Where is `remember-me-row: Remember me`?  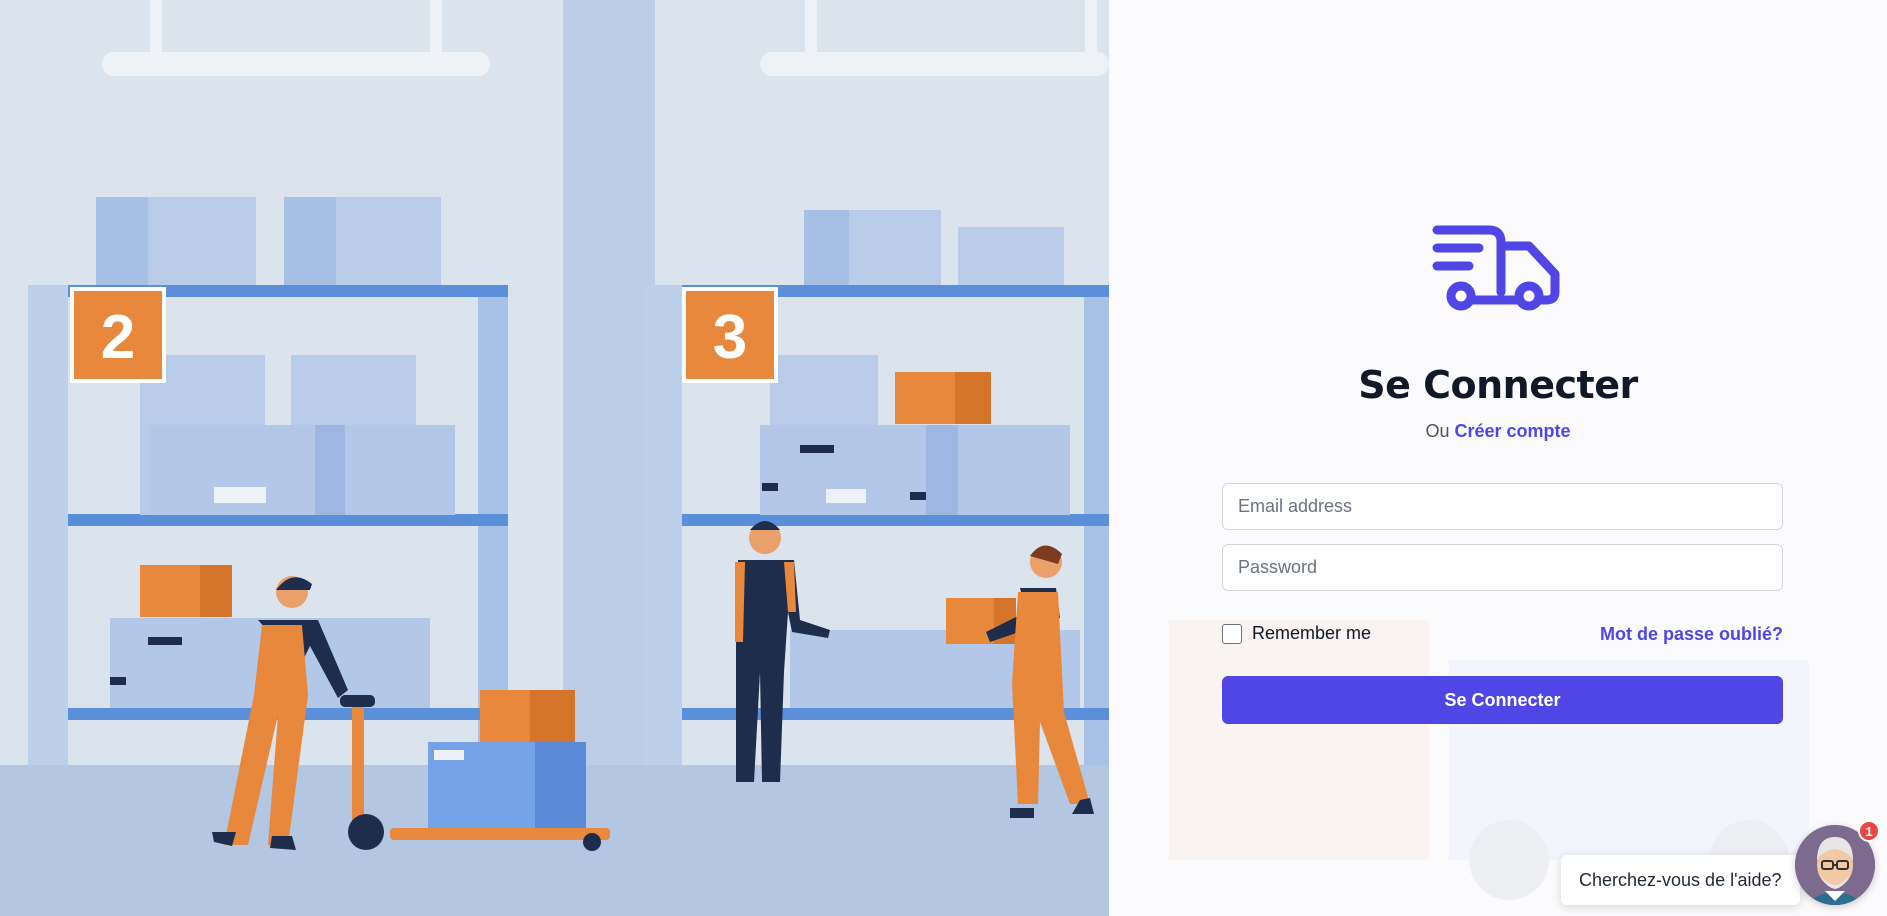
remember-me-row: Remember me is located at coordinates (1296, 633).